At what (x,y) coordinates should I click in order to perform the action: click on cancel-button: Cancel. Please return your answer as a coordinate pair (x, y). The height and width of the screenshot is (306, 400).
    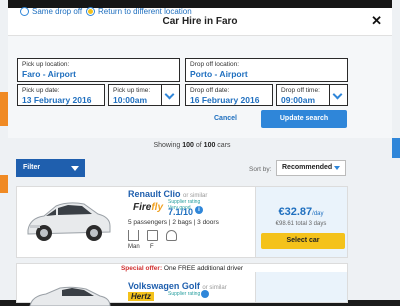
    Looking at the image, I should click on (225, 118).